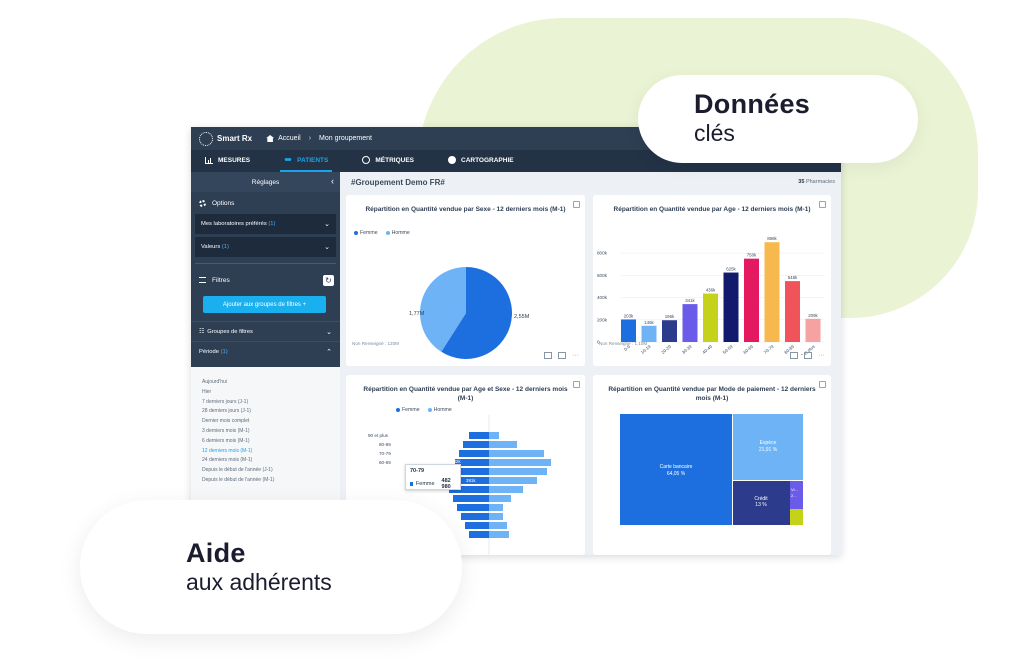 Image resolution: width=1024 pixels, height=670 pixels. I want to click on period-option: Aujourd'hui, so click(271, 384).